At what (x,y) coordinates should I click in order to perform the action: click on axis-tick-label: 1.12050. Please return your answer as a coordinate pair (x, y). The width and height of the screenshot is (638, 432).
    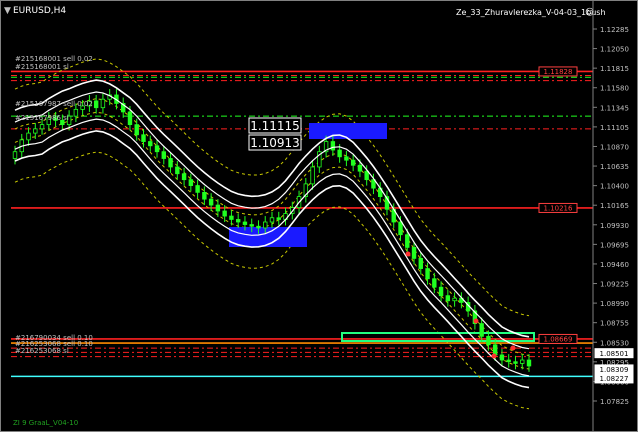
    Looking at the image, I should click on (614, 50).